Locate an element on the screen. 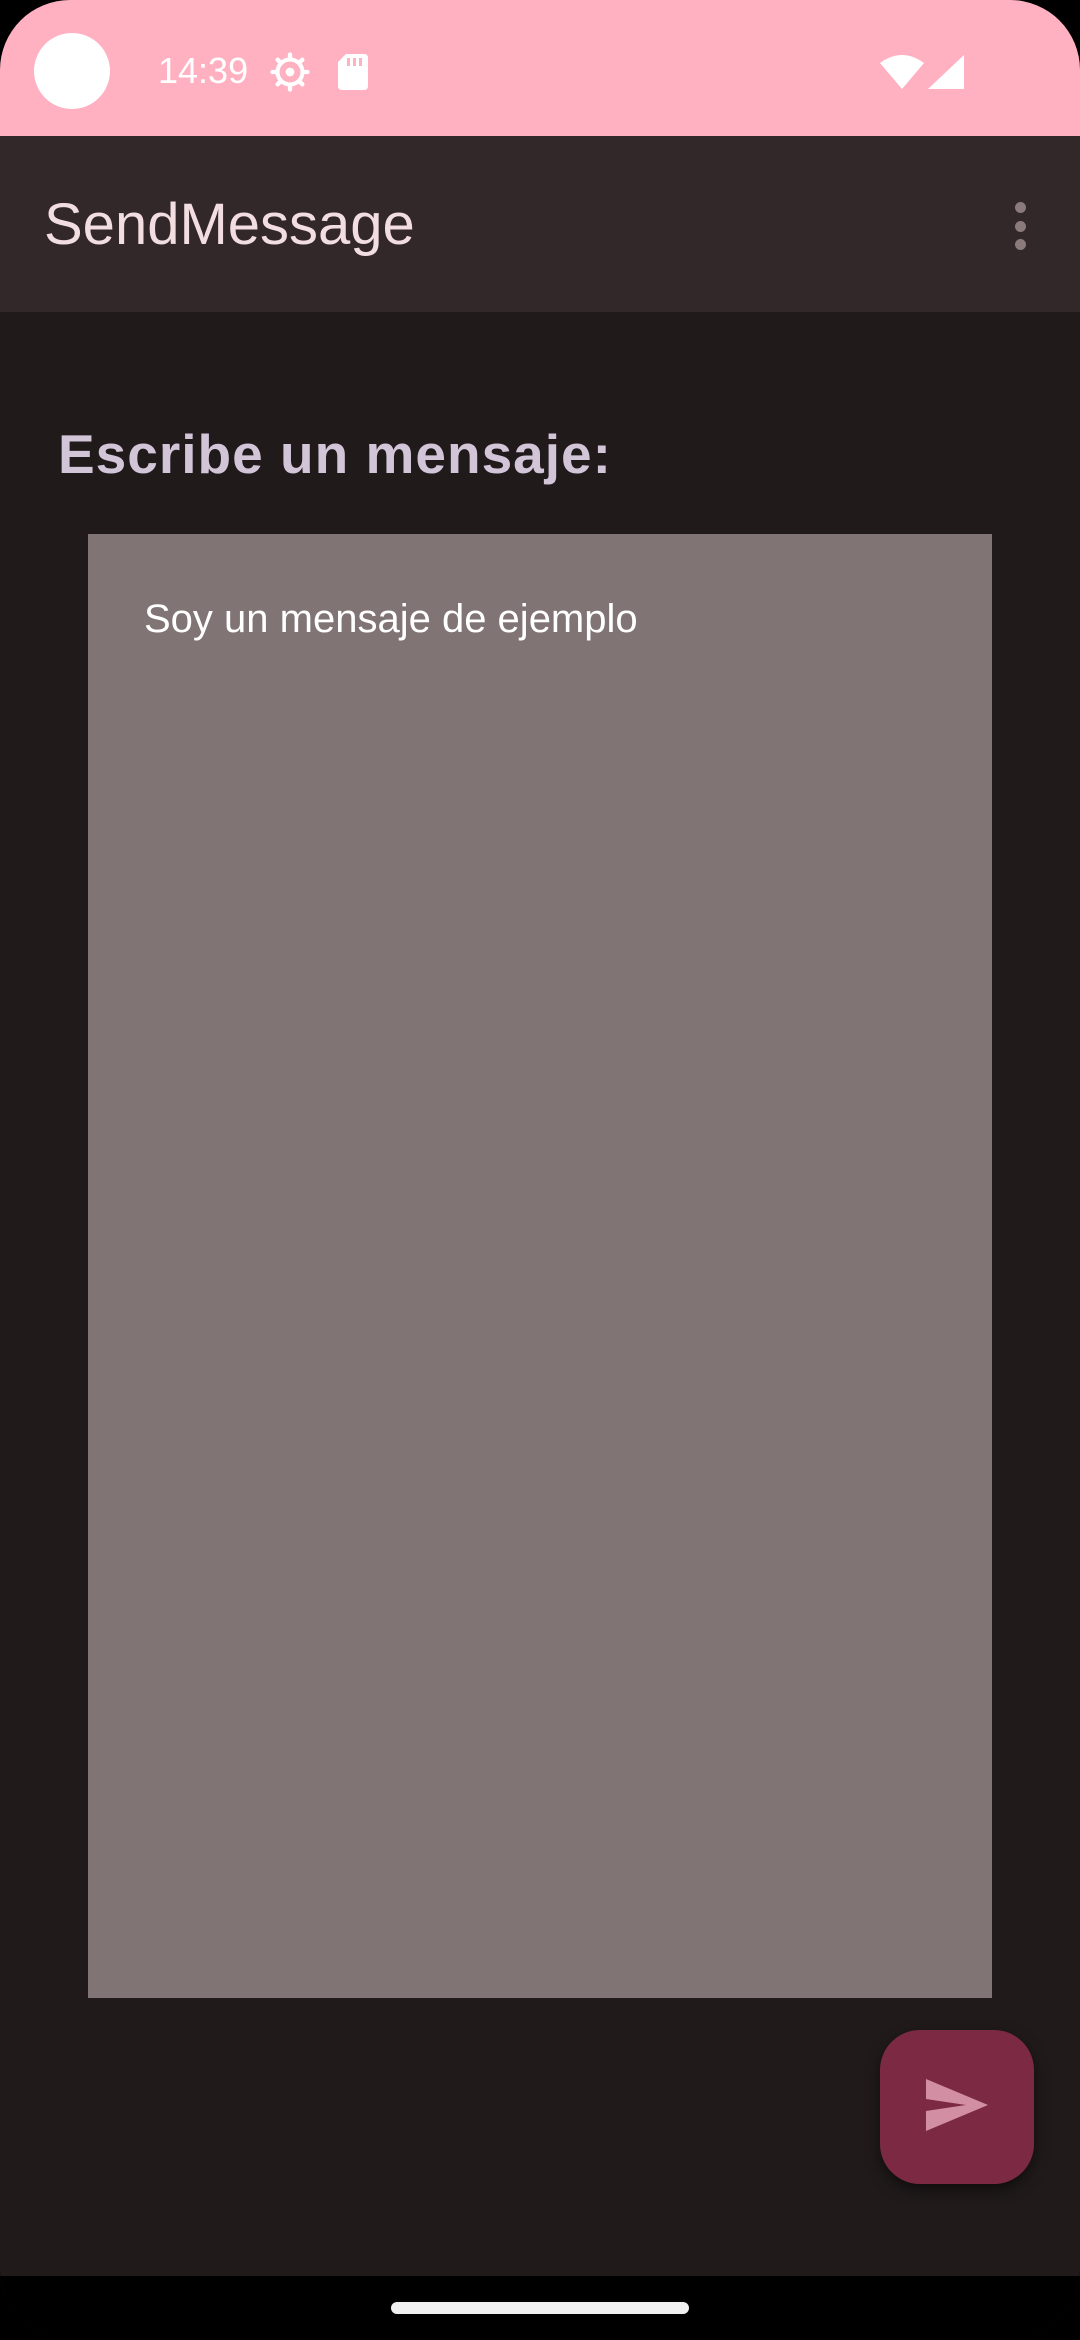 The height and width of the screenshot is (2340, 1080). wifi-icon is located at coordinates (902, 74).